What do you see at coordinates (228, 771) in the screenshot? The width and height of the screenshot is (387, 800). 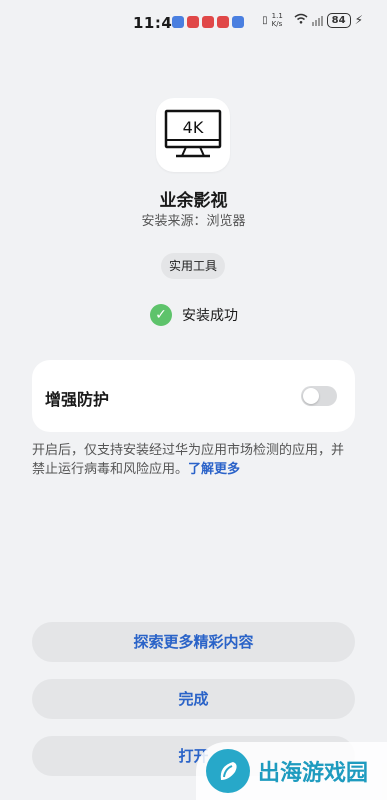 I see `watermark-logo-icon` at bounding box center [228, 771].